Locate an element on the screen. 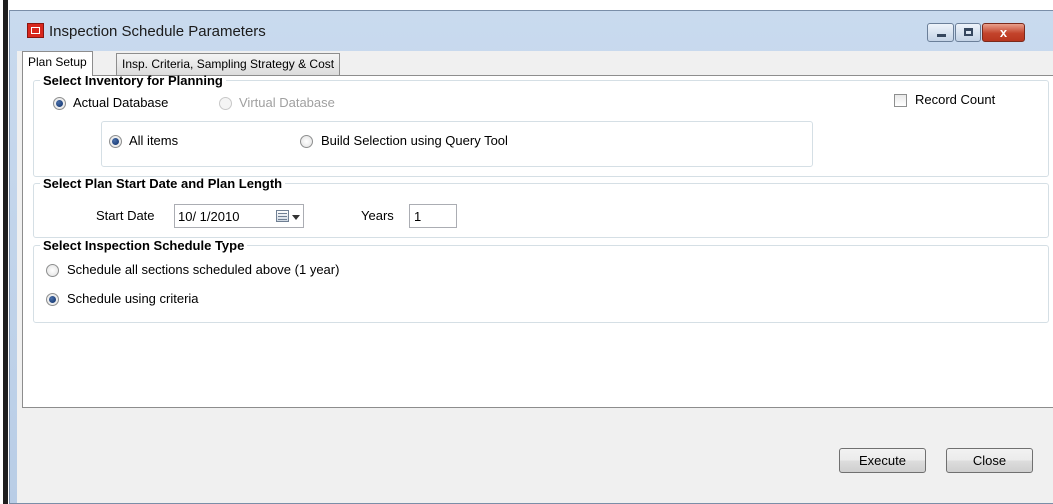  group-legend-plan-dates: Select Plan Start Date and Plan Length is located at coordinates (163, 183).